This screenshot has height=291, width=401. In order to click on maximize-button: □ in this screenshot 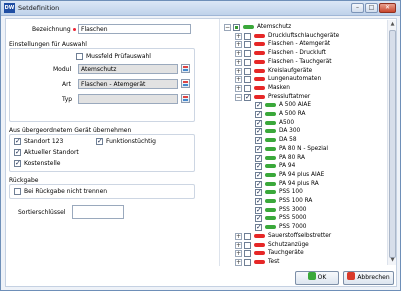, I will do `click(371, 8)`.